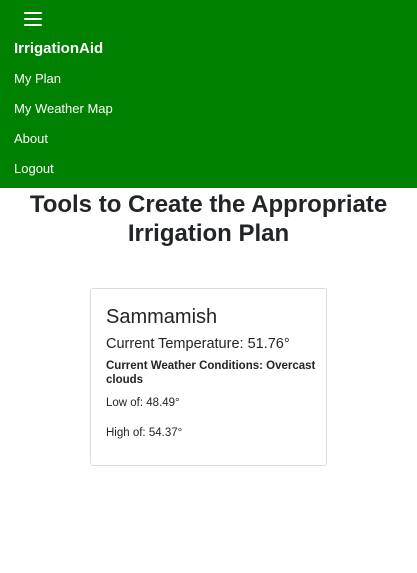 The width and height of the screenshot is (417, 573). I want to click on nav-item-logout: Logout, so click(63, 175).